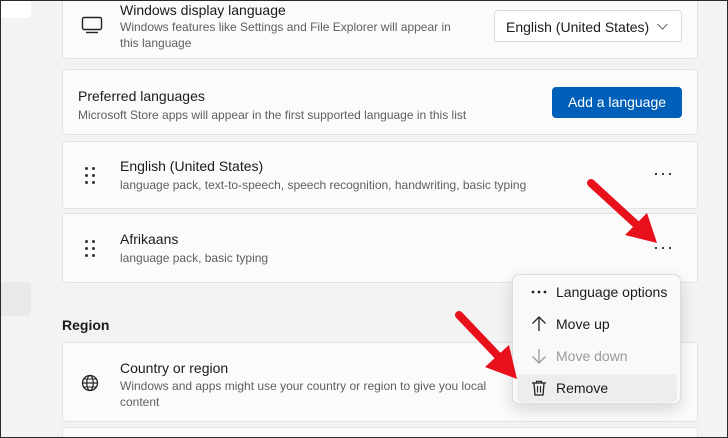 The height and width of the screenshot is (438, 728). I want to click on next-card-fragment, so click(380, 432).